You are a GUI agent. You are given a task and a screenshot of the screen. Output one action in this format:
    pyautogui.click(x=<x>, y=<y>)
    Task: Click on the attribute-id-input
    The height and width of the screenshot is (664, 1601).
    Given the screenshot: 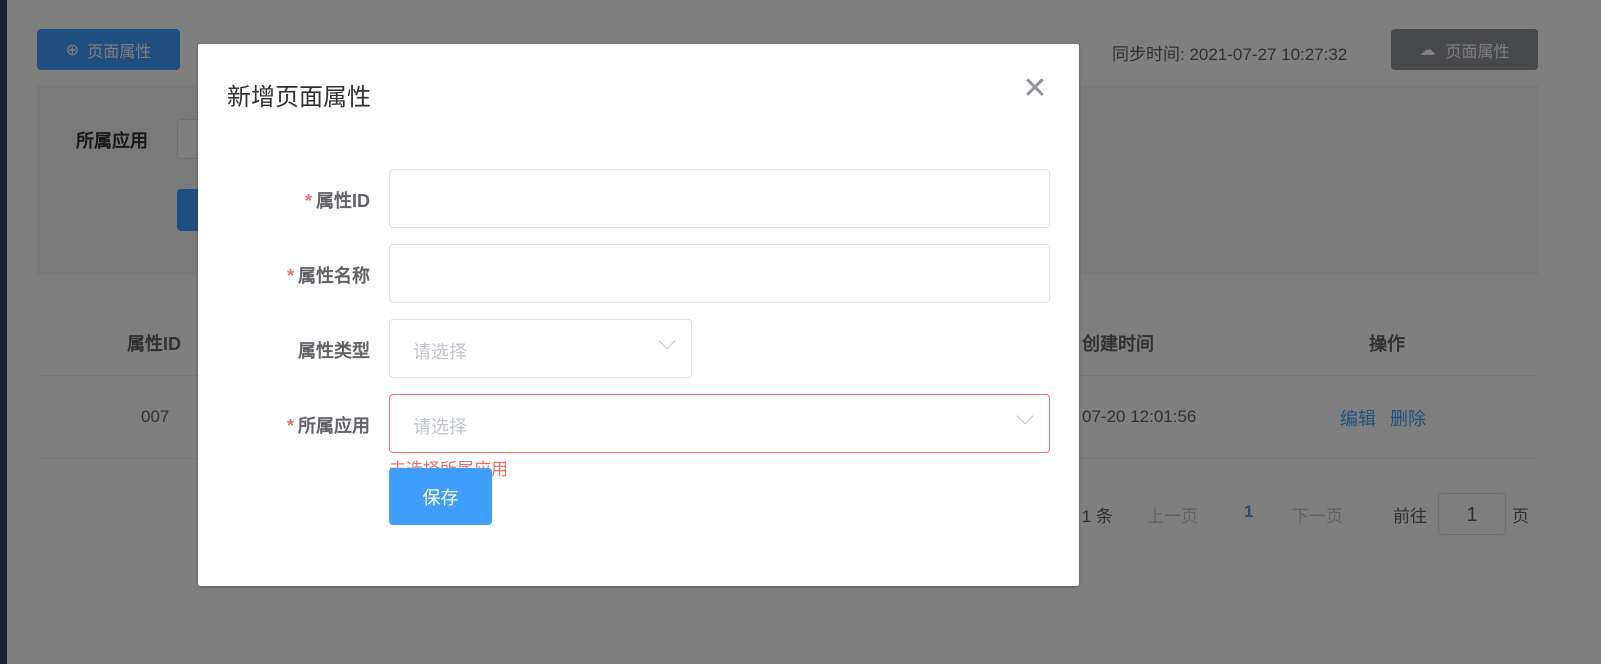 What is the action you would take?
    pyautogui.click(x=719, y=198)
    